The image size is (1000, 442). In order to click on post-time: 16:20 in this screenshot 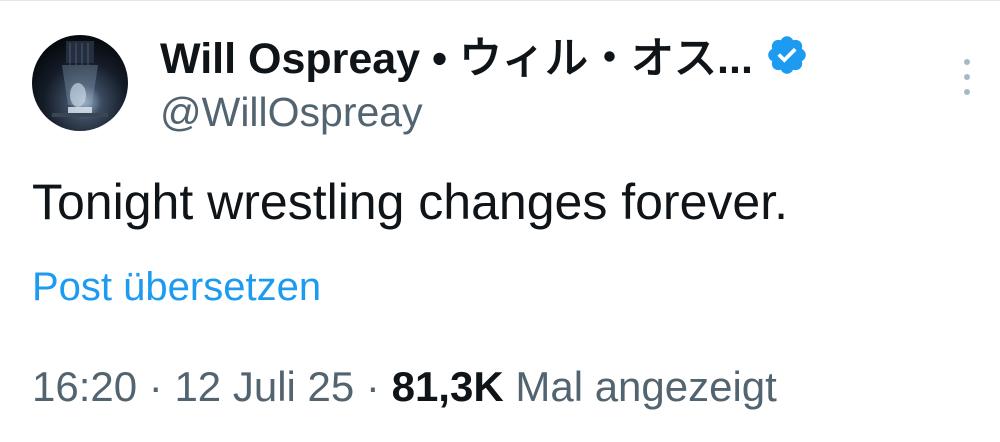, I will do `click(84, 386)`.